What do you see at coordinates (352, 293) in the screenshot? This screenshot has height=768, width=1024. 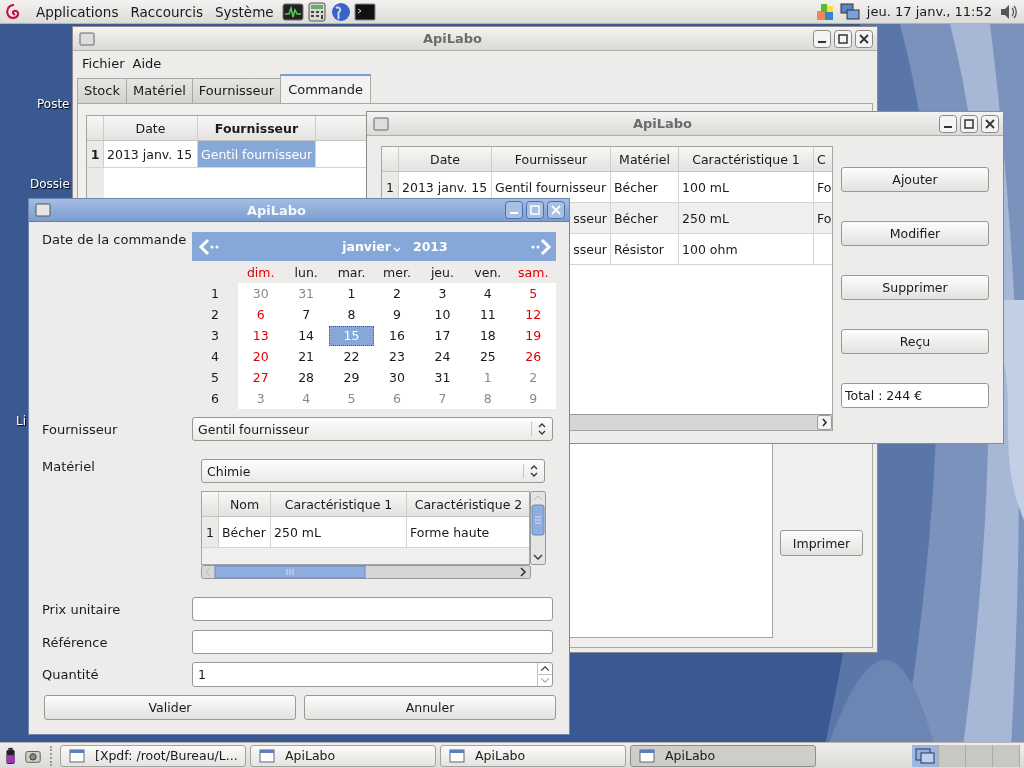 I see `calendar-day: 1` at bounding box center [352, 293].